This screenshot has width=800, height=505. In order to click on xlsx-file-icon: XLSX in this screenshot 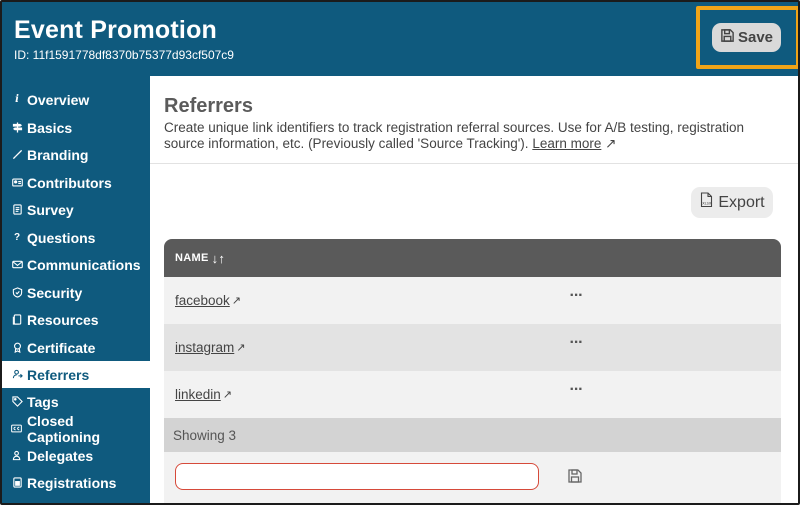, I will do `click(706, 202)`.